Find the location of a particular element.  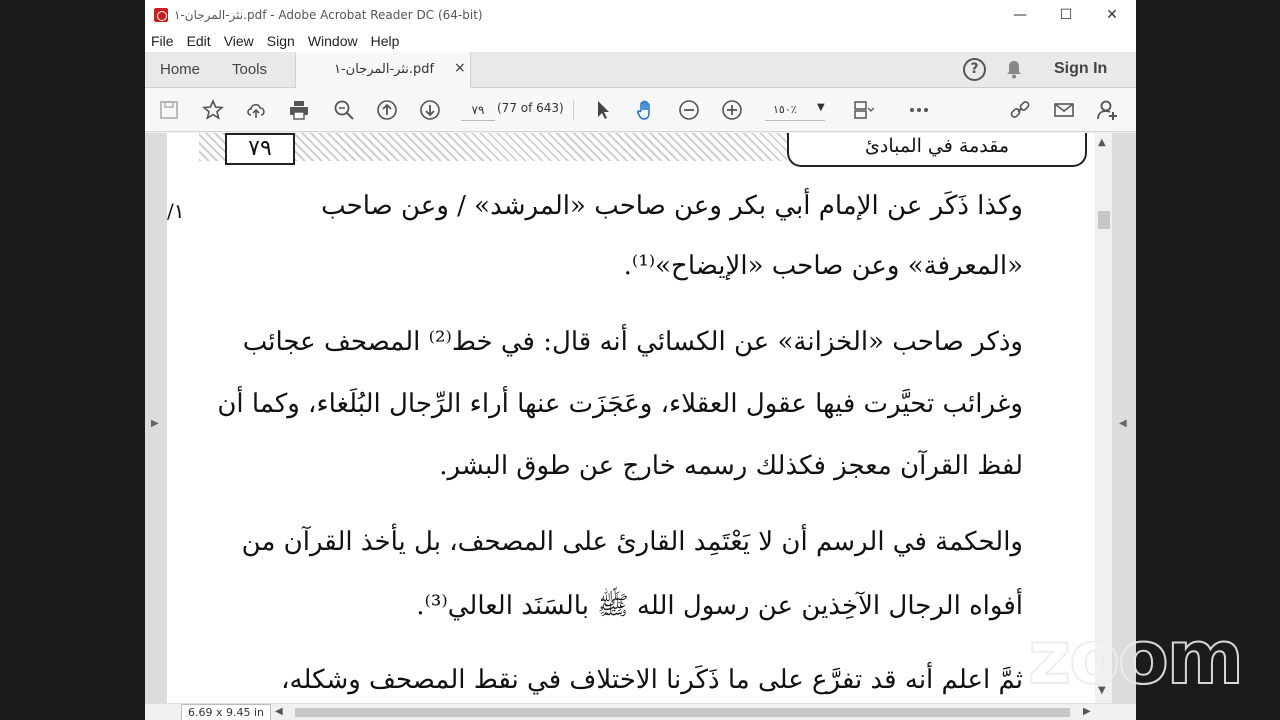

save-icon is located at coordinates (169, 110).